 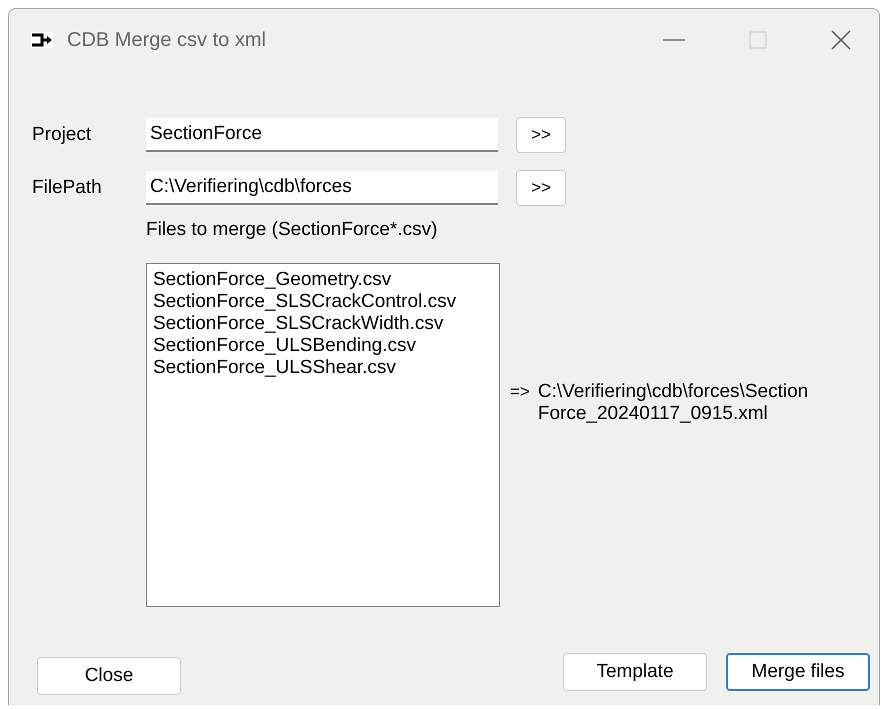 What do you see at coordinates (673, 392) in the screenshot?
I see `output-path: C:\Verifiering\cdb\forces\Section` at bounding box center [673, 392].